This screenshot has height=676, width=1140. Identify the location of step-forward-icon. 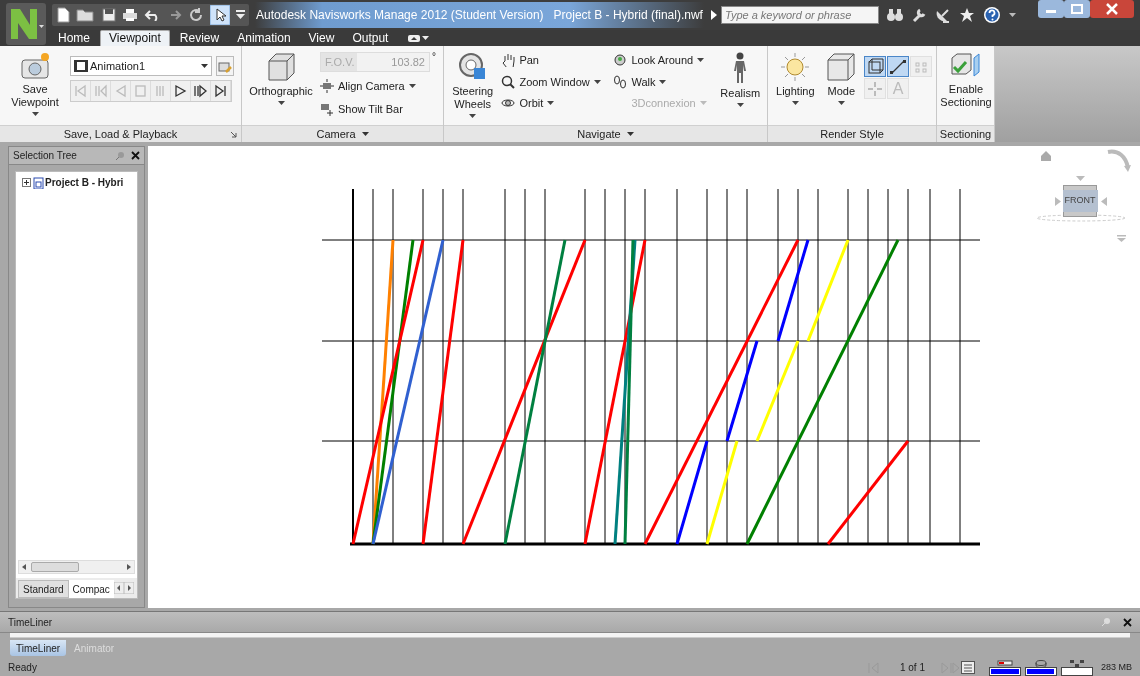
(200, 91).